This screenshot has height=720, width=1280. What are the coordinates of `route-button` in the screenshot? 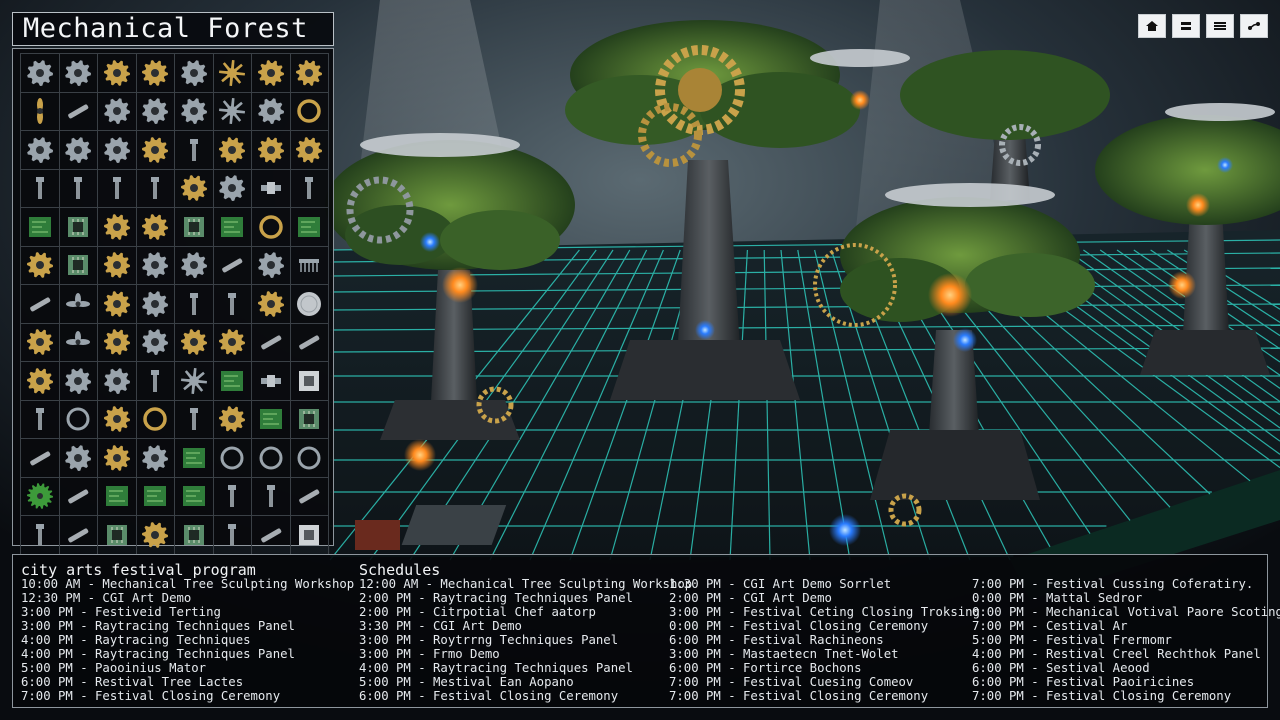 It's located at (1254, 26).